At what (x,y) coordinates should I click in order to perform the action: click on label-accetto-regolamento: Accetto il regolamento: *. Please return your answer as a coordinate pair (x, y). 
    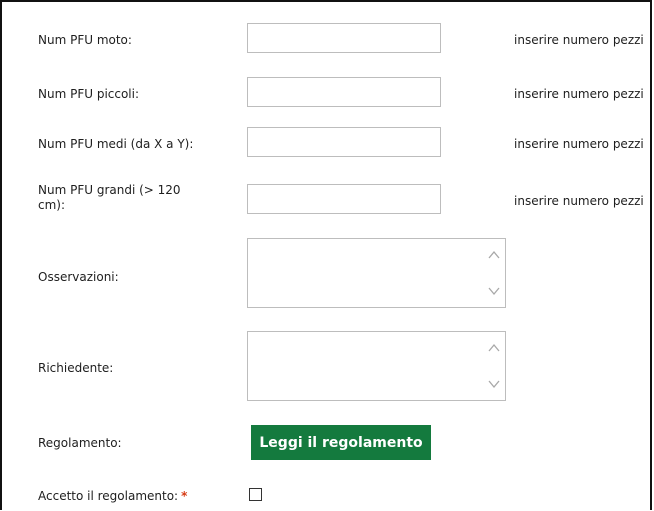
    Looking at the image, I should click on (125, 496).